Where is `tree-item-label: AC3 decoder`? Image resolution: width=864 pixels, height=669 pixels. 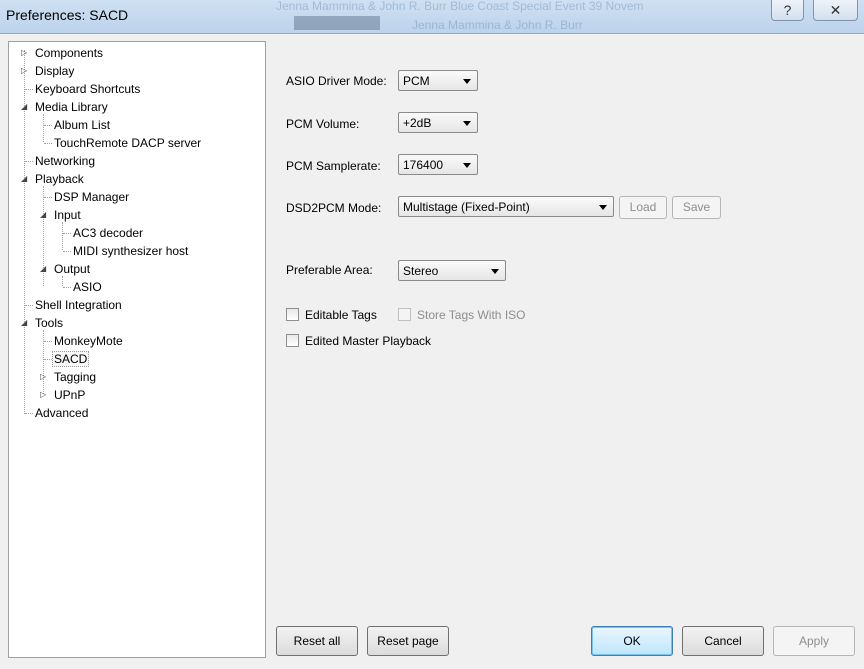
tree-item-label: AC3 decoder is located at coordinates (108, 233).